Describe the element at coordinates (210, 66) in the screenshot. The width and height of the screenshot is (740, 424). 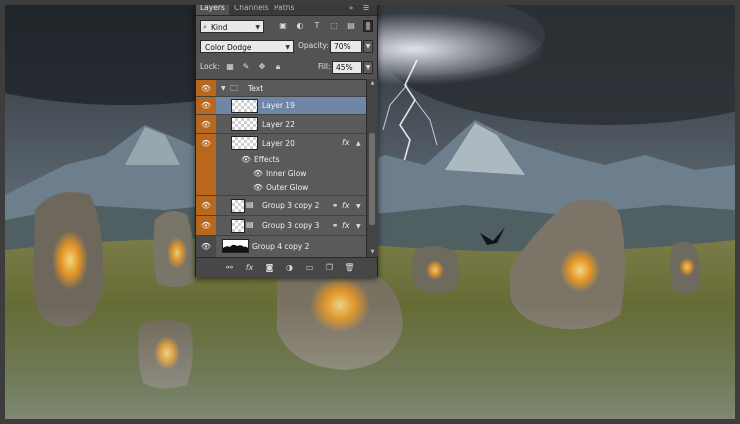
I see `lock-label: Lock:` at that location.